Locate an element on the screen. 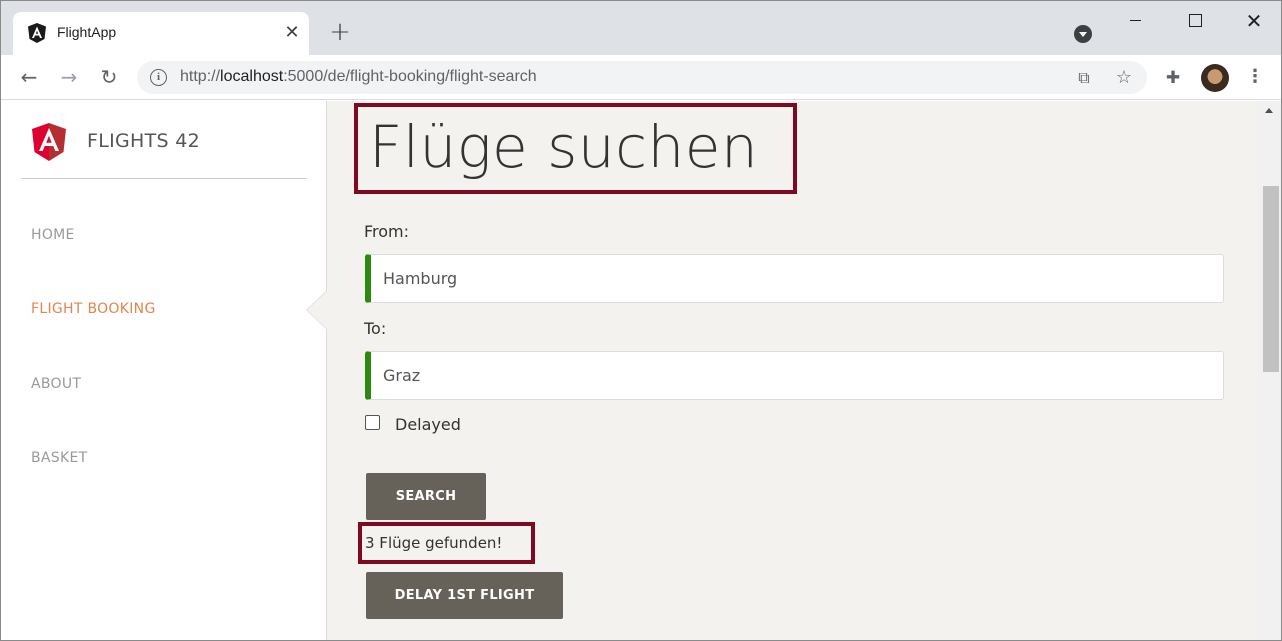 Image resolution: width=1282 pixels, height=641 pixels. active-nav-pointer is located at coordinates (317, 310).